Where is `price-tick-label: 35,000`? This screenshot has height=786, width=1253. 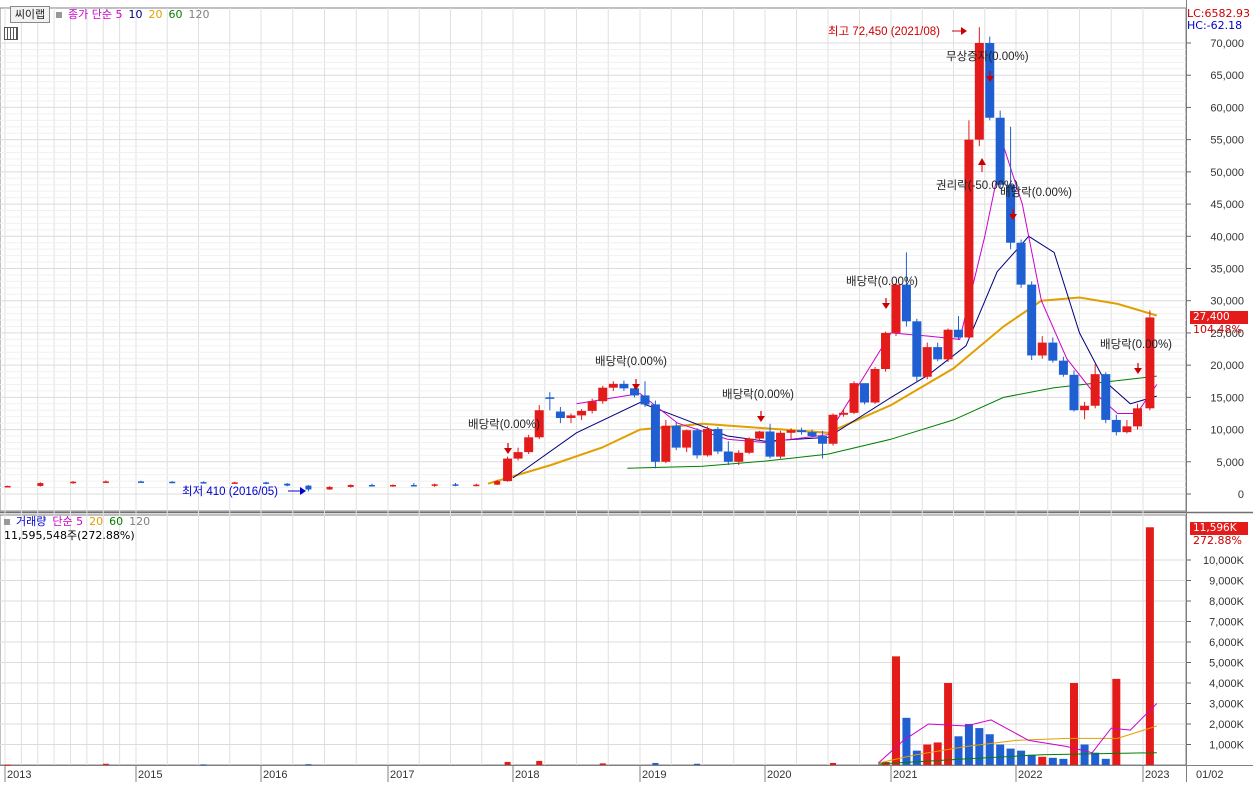
price-tick-label: 35,000 is located at coordinates (1227, 270).